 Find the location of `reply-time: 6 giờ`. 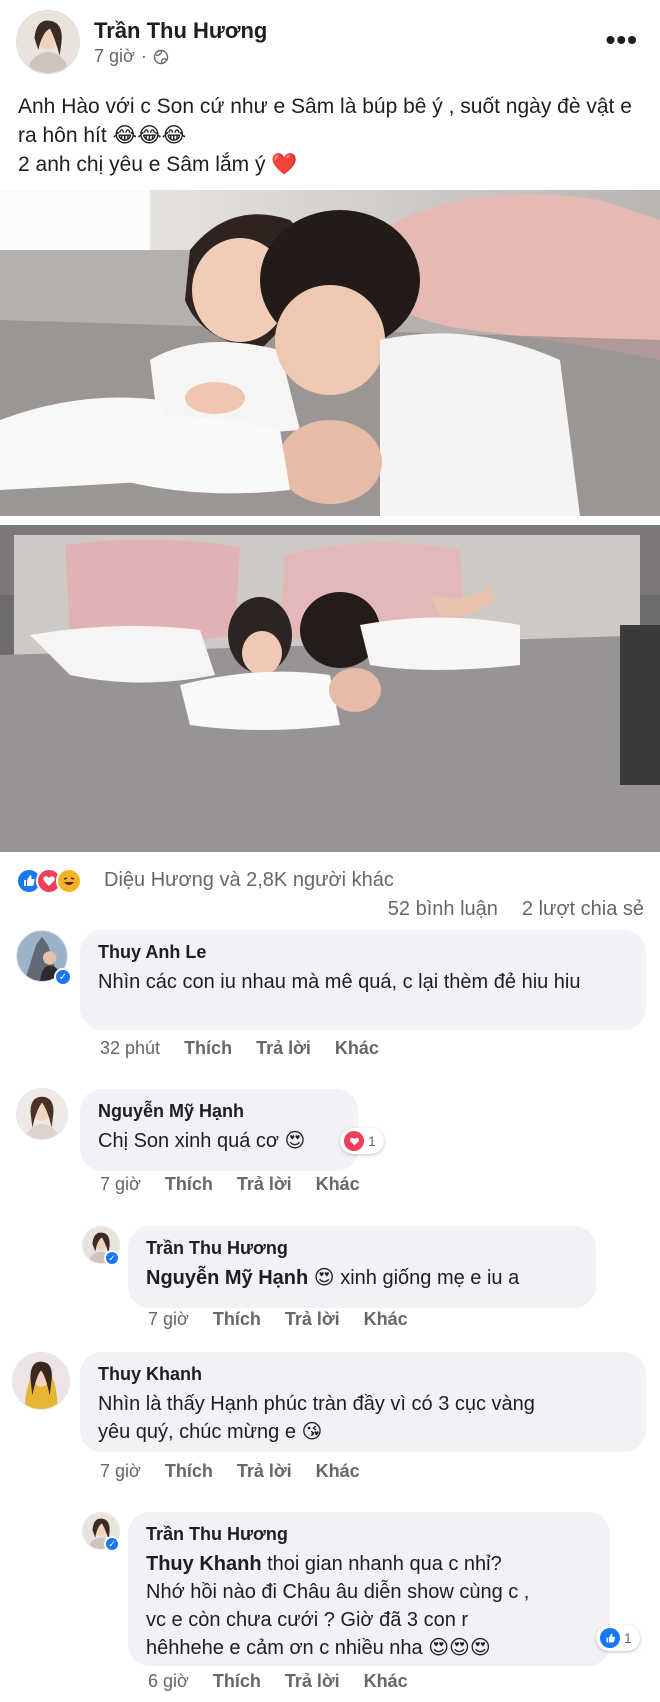

reply-time: 6 giờ is located at coordinates (168, 1681).